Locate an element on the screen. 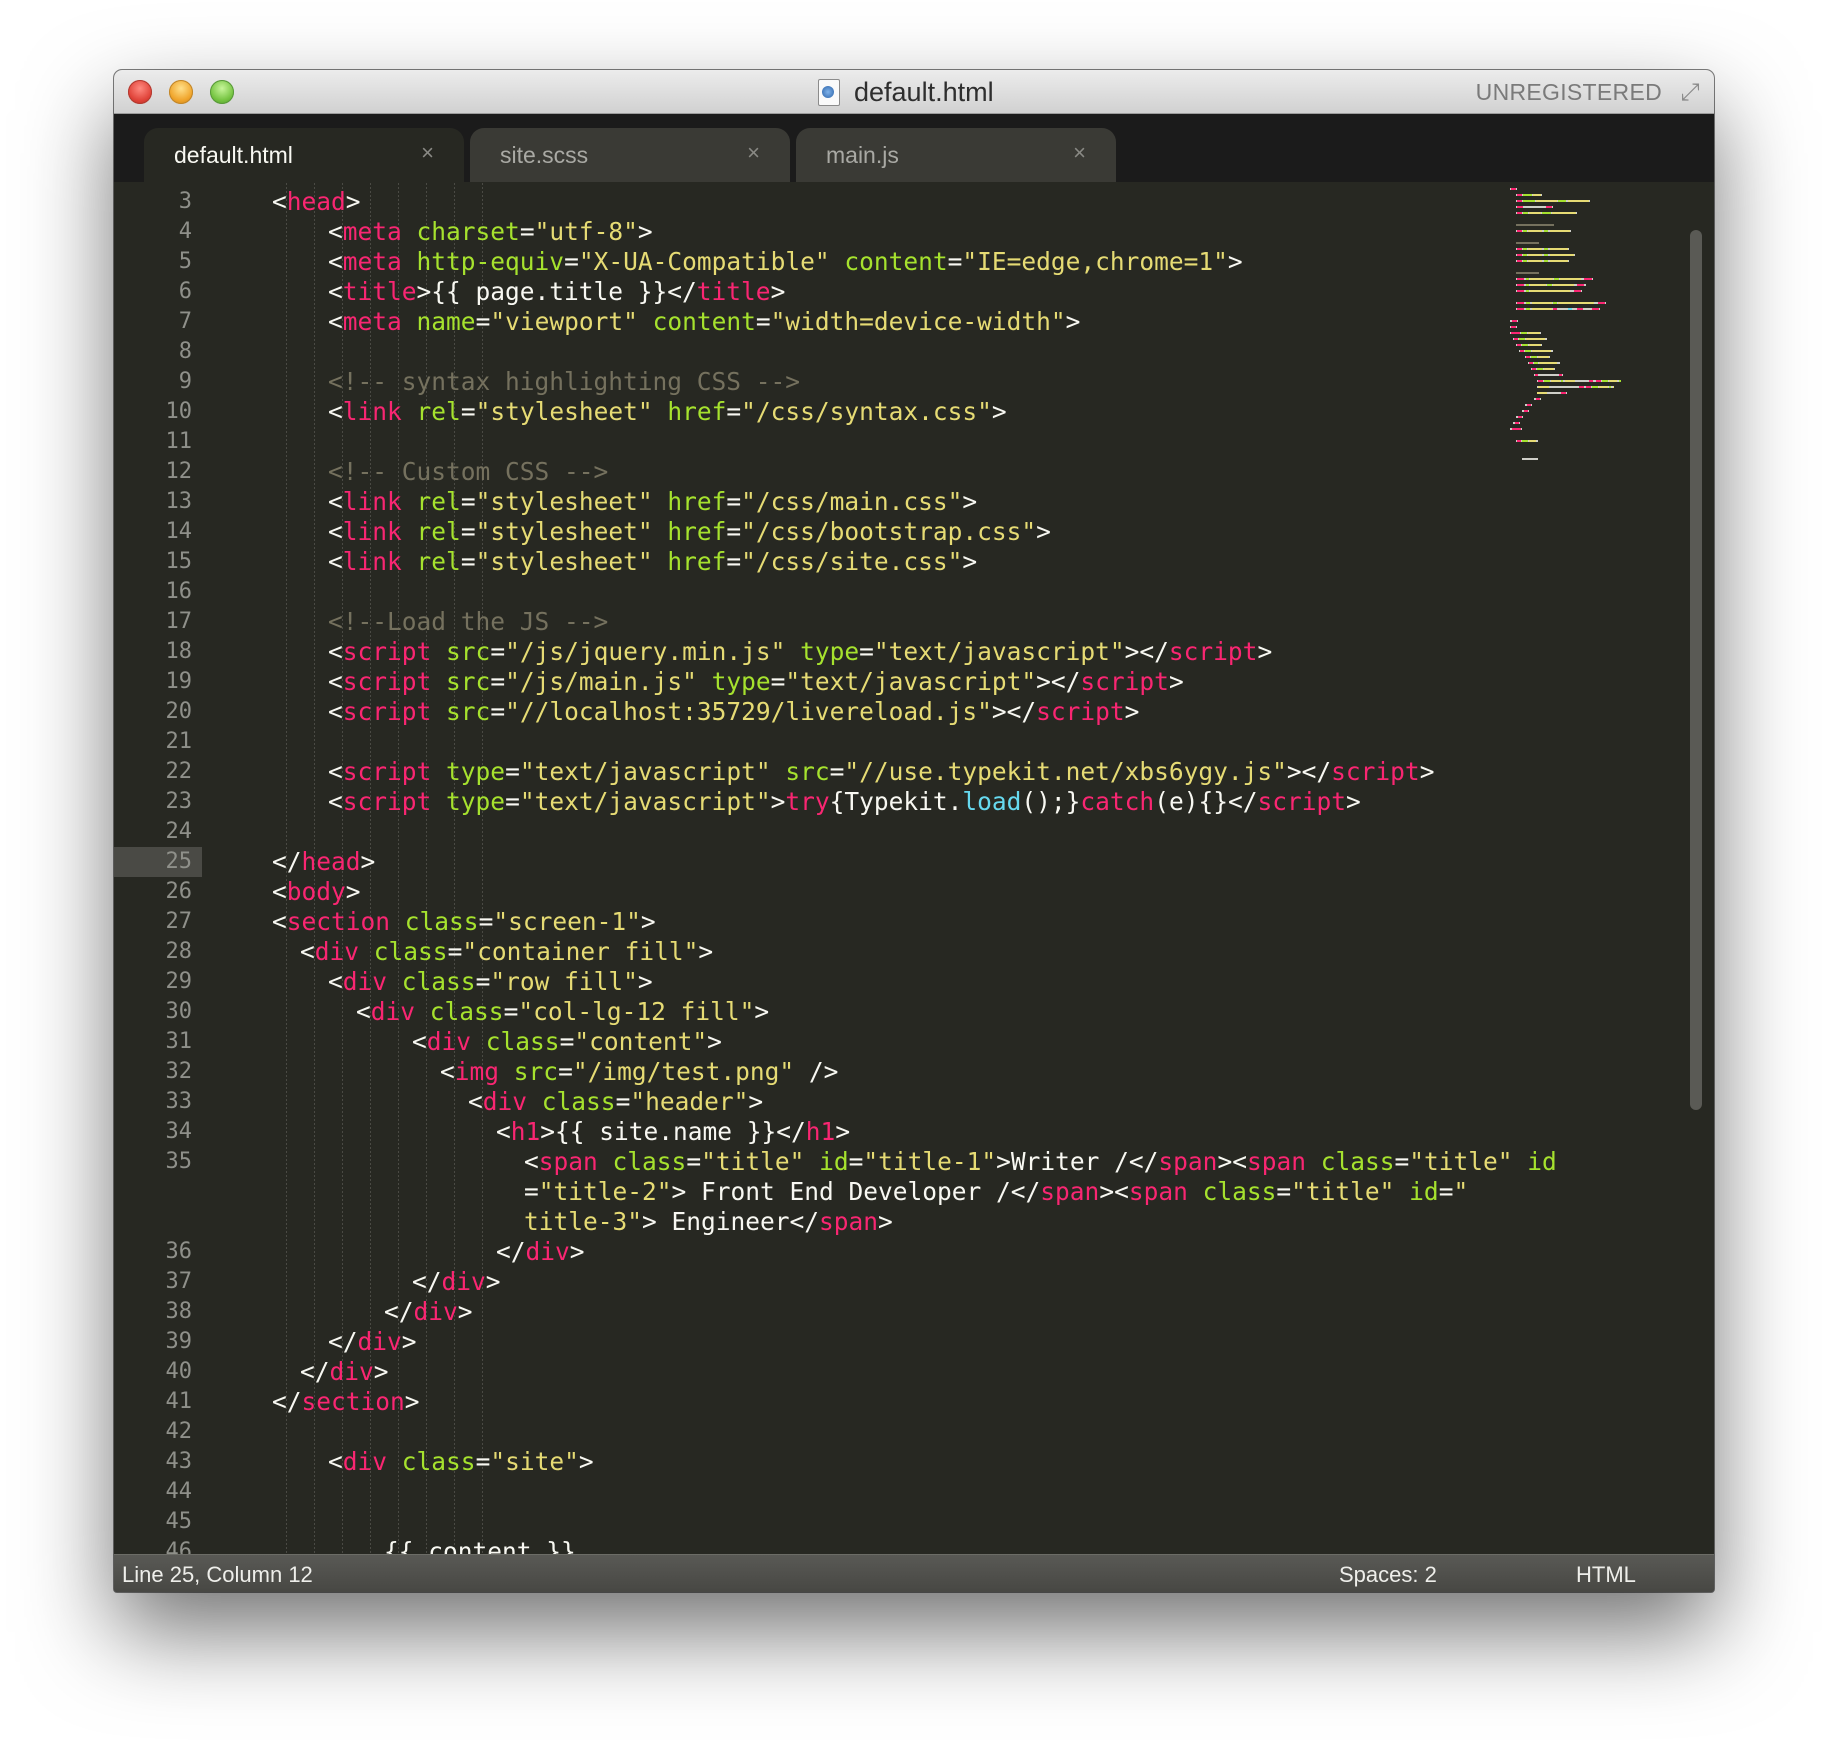  code-line: <!-- Custom CSS --> is located at coordinates (468, 472).